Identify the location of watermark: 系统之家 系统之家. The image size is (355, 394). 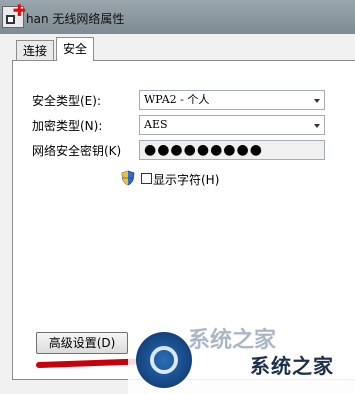
(241, 360).